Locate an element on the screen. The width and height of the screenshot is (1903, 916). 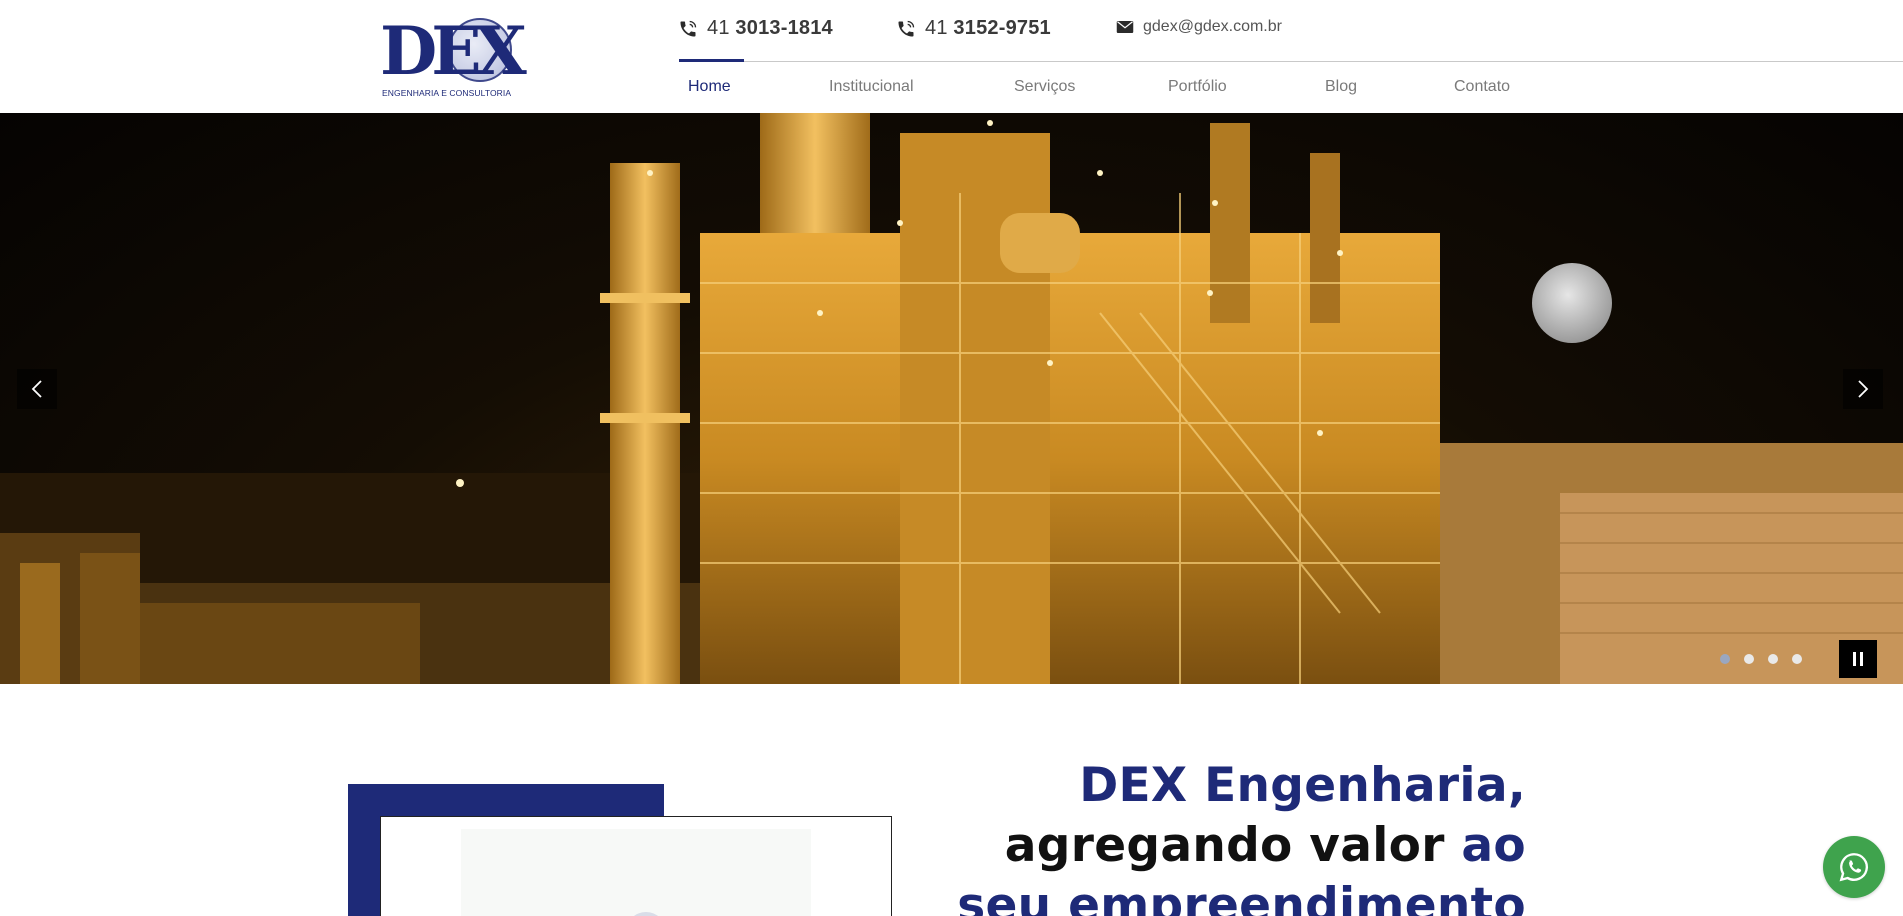
slider-prev-button is located at coordinates (37, 389).